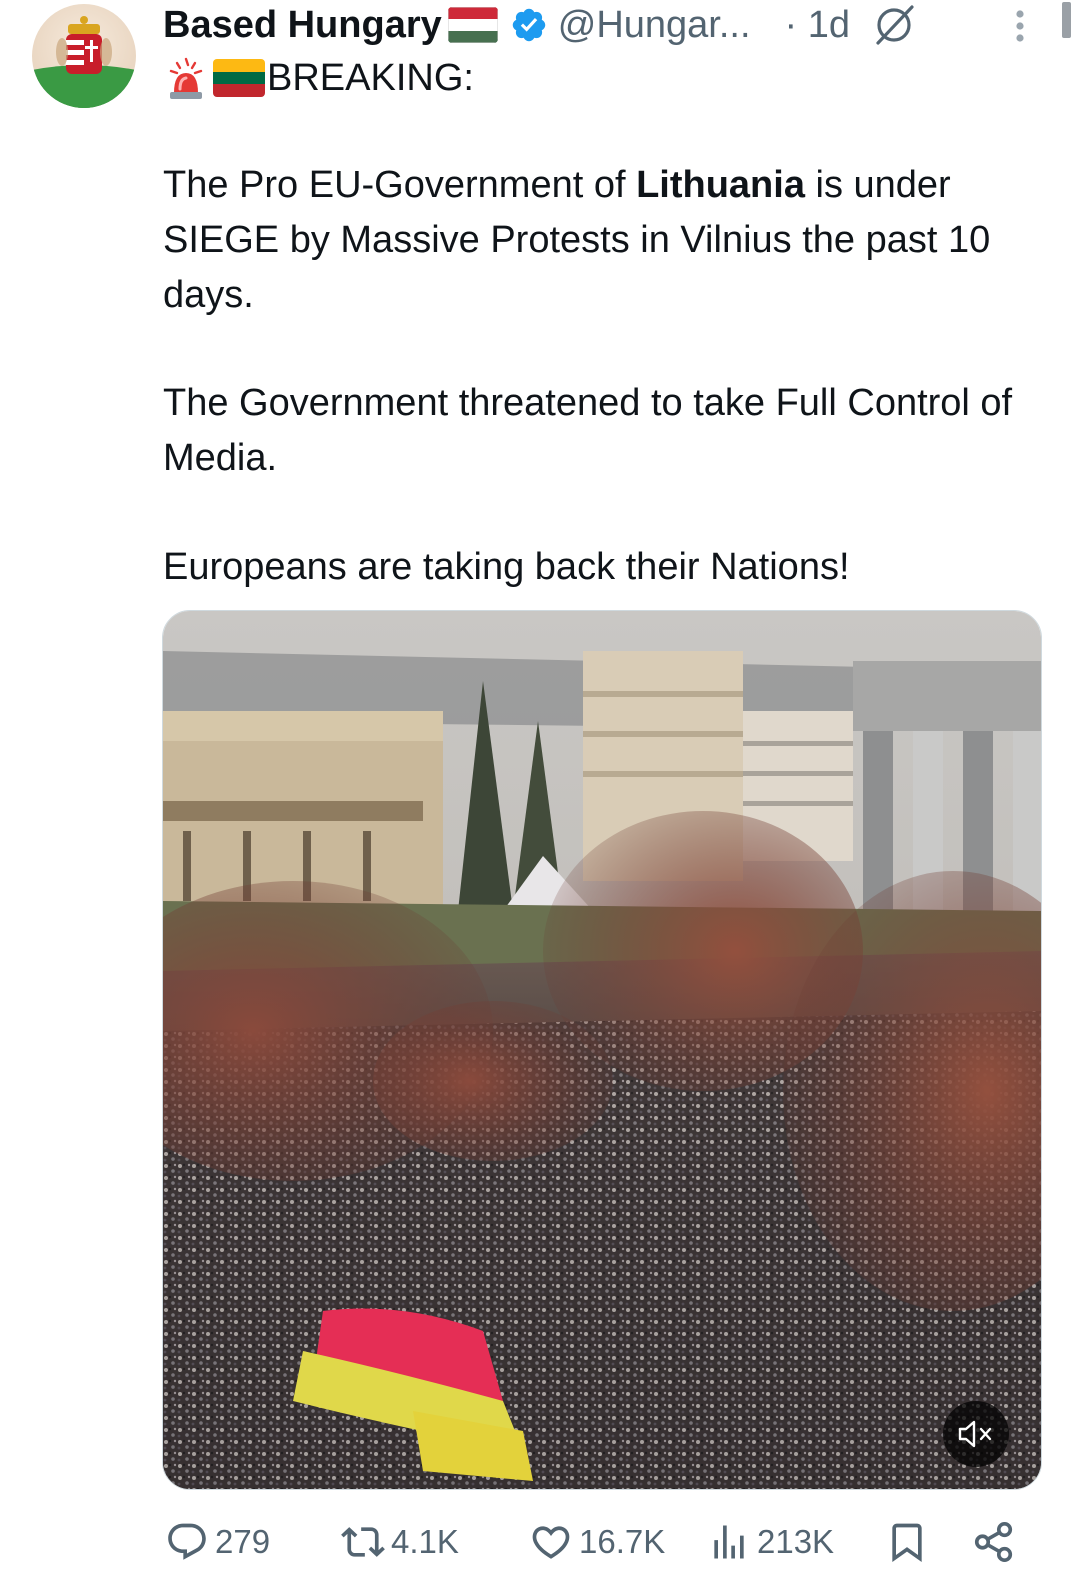 The height and width of the screenshot is (1578, 1080). What do you see at coordinates (186, 78) in the screenshot?
I see `police-light-icon` at bounding box center [186, 78].